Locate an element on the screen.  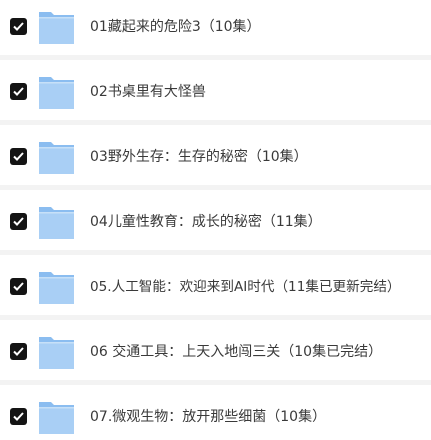
list-item: 01藏起来的危险3（10集） is located at coordinates (215, 30).